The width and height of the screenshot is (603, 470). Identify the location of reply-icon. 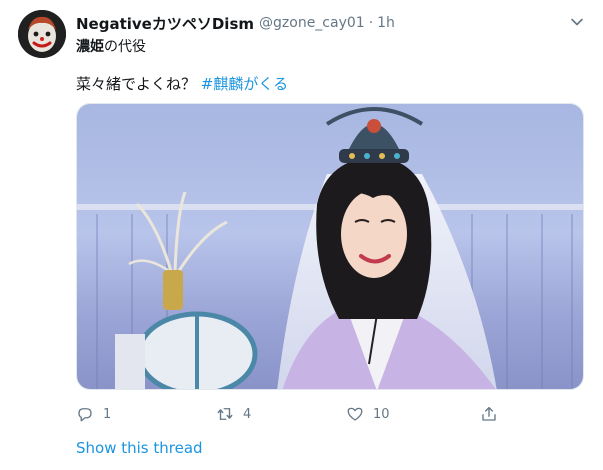
(85, 415).